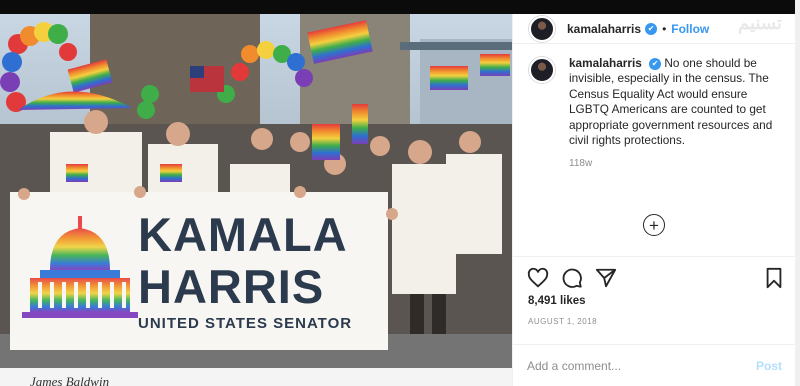 This screenshot has width=800, height=386. I want to click on follow-button: Follow, so click(690, 29).